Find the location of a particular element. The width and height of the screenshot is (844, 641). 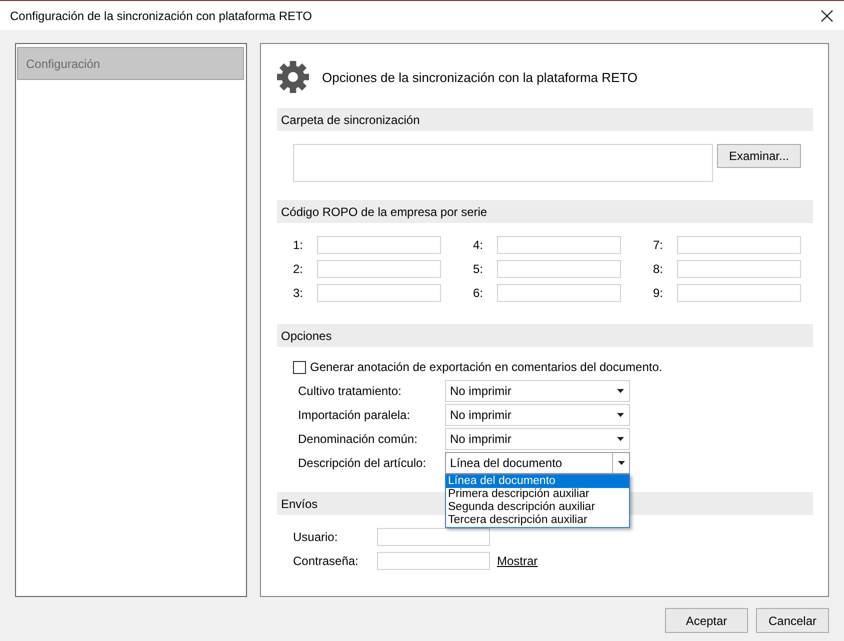

option-label: Importación paralela: is located at coordinates (355, 415).